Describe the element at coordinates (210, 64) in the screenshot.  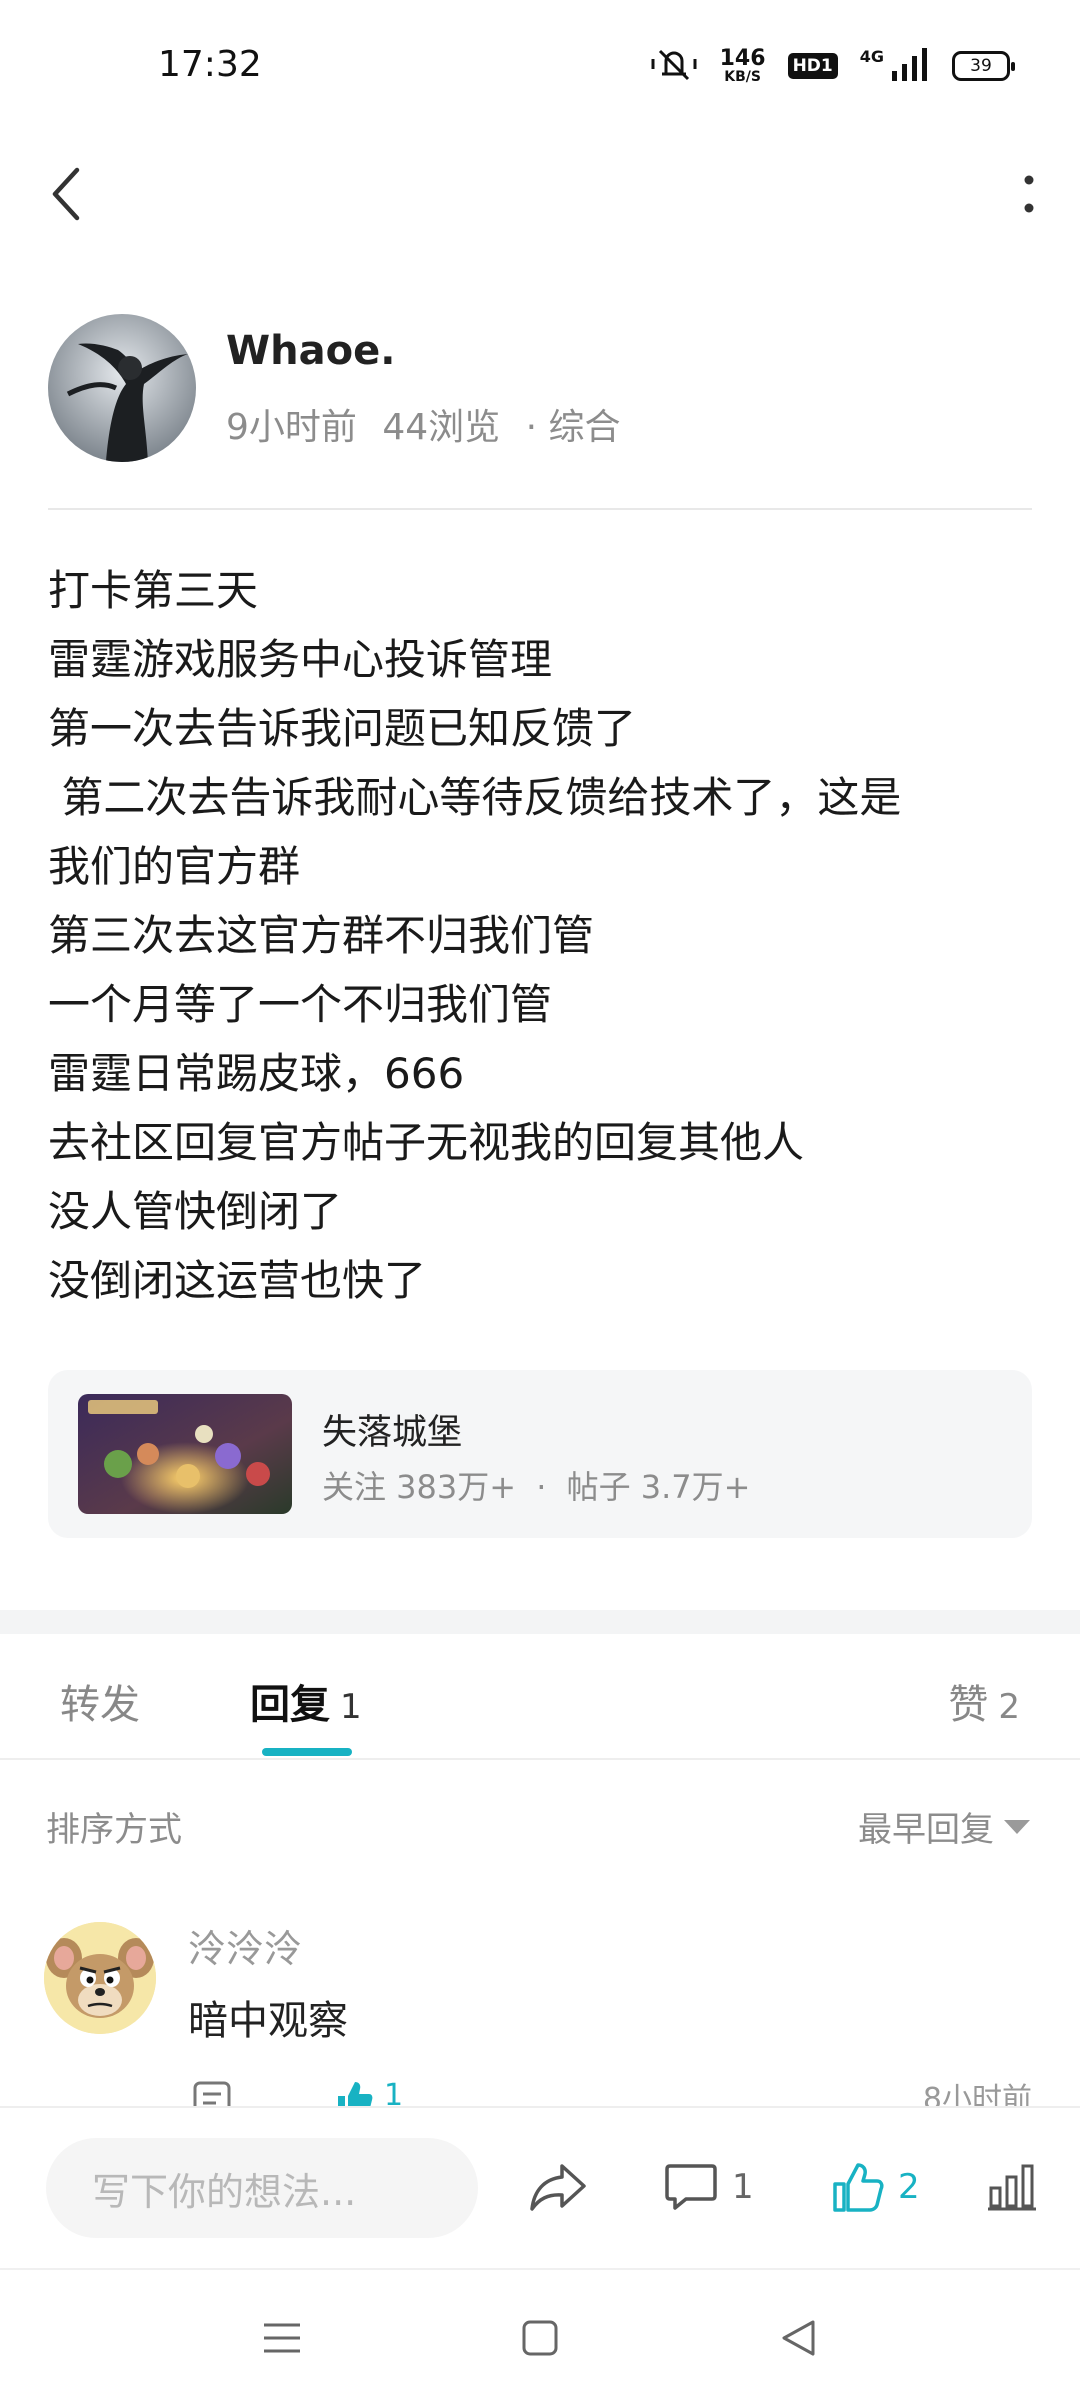
I see `status-time: 17:32` at that location.